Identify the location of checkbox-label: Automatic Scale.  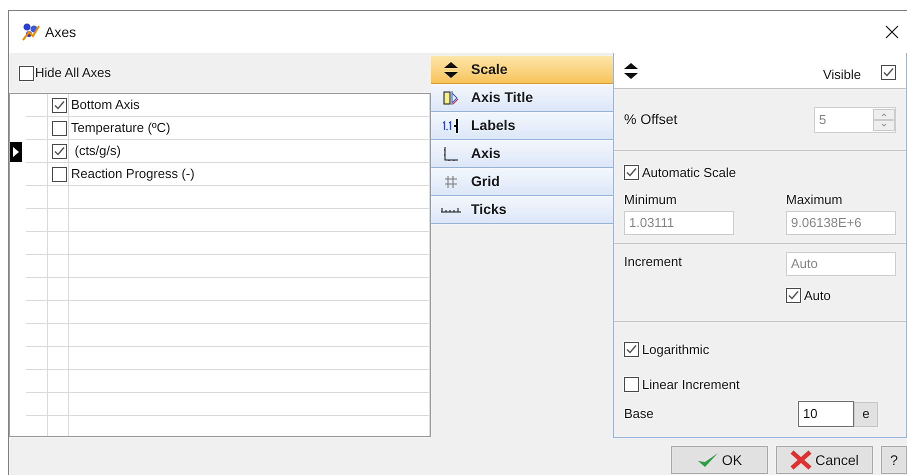
(689, 173).